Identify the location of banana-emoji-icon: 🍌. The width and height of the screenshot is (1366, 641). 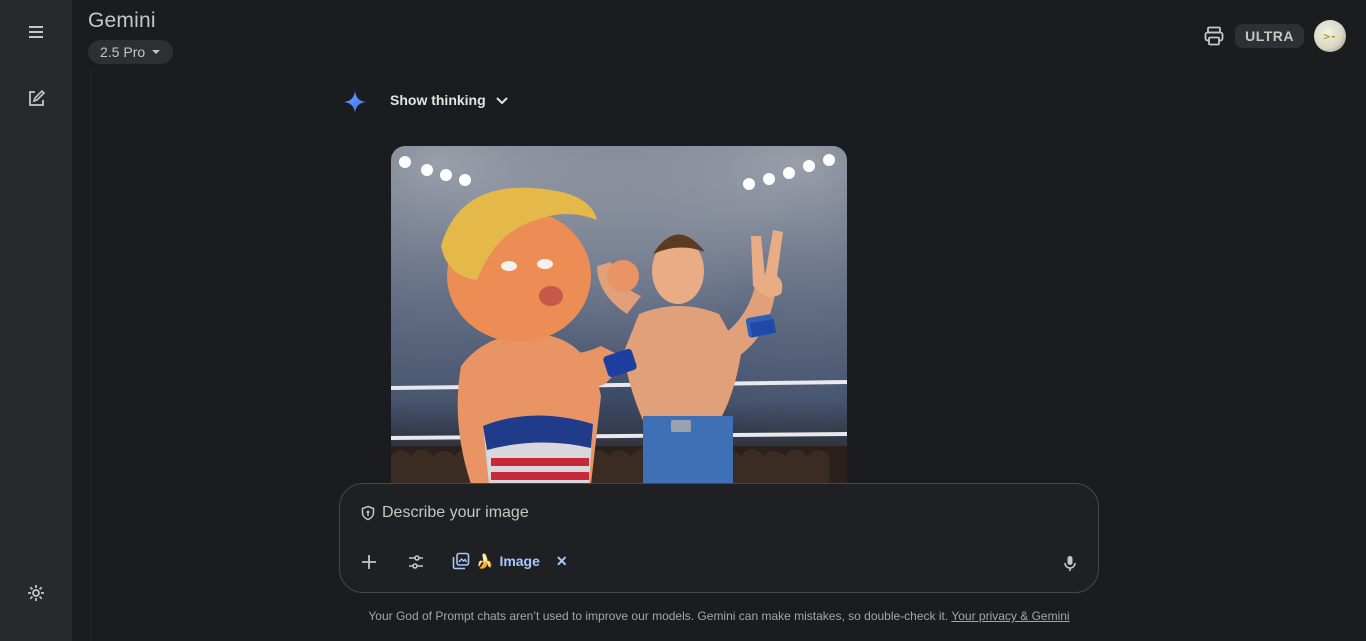
(485, 560).